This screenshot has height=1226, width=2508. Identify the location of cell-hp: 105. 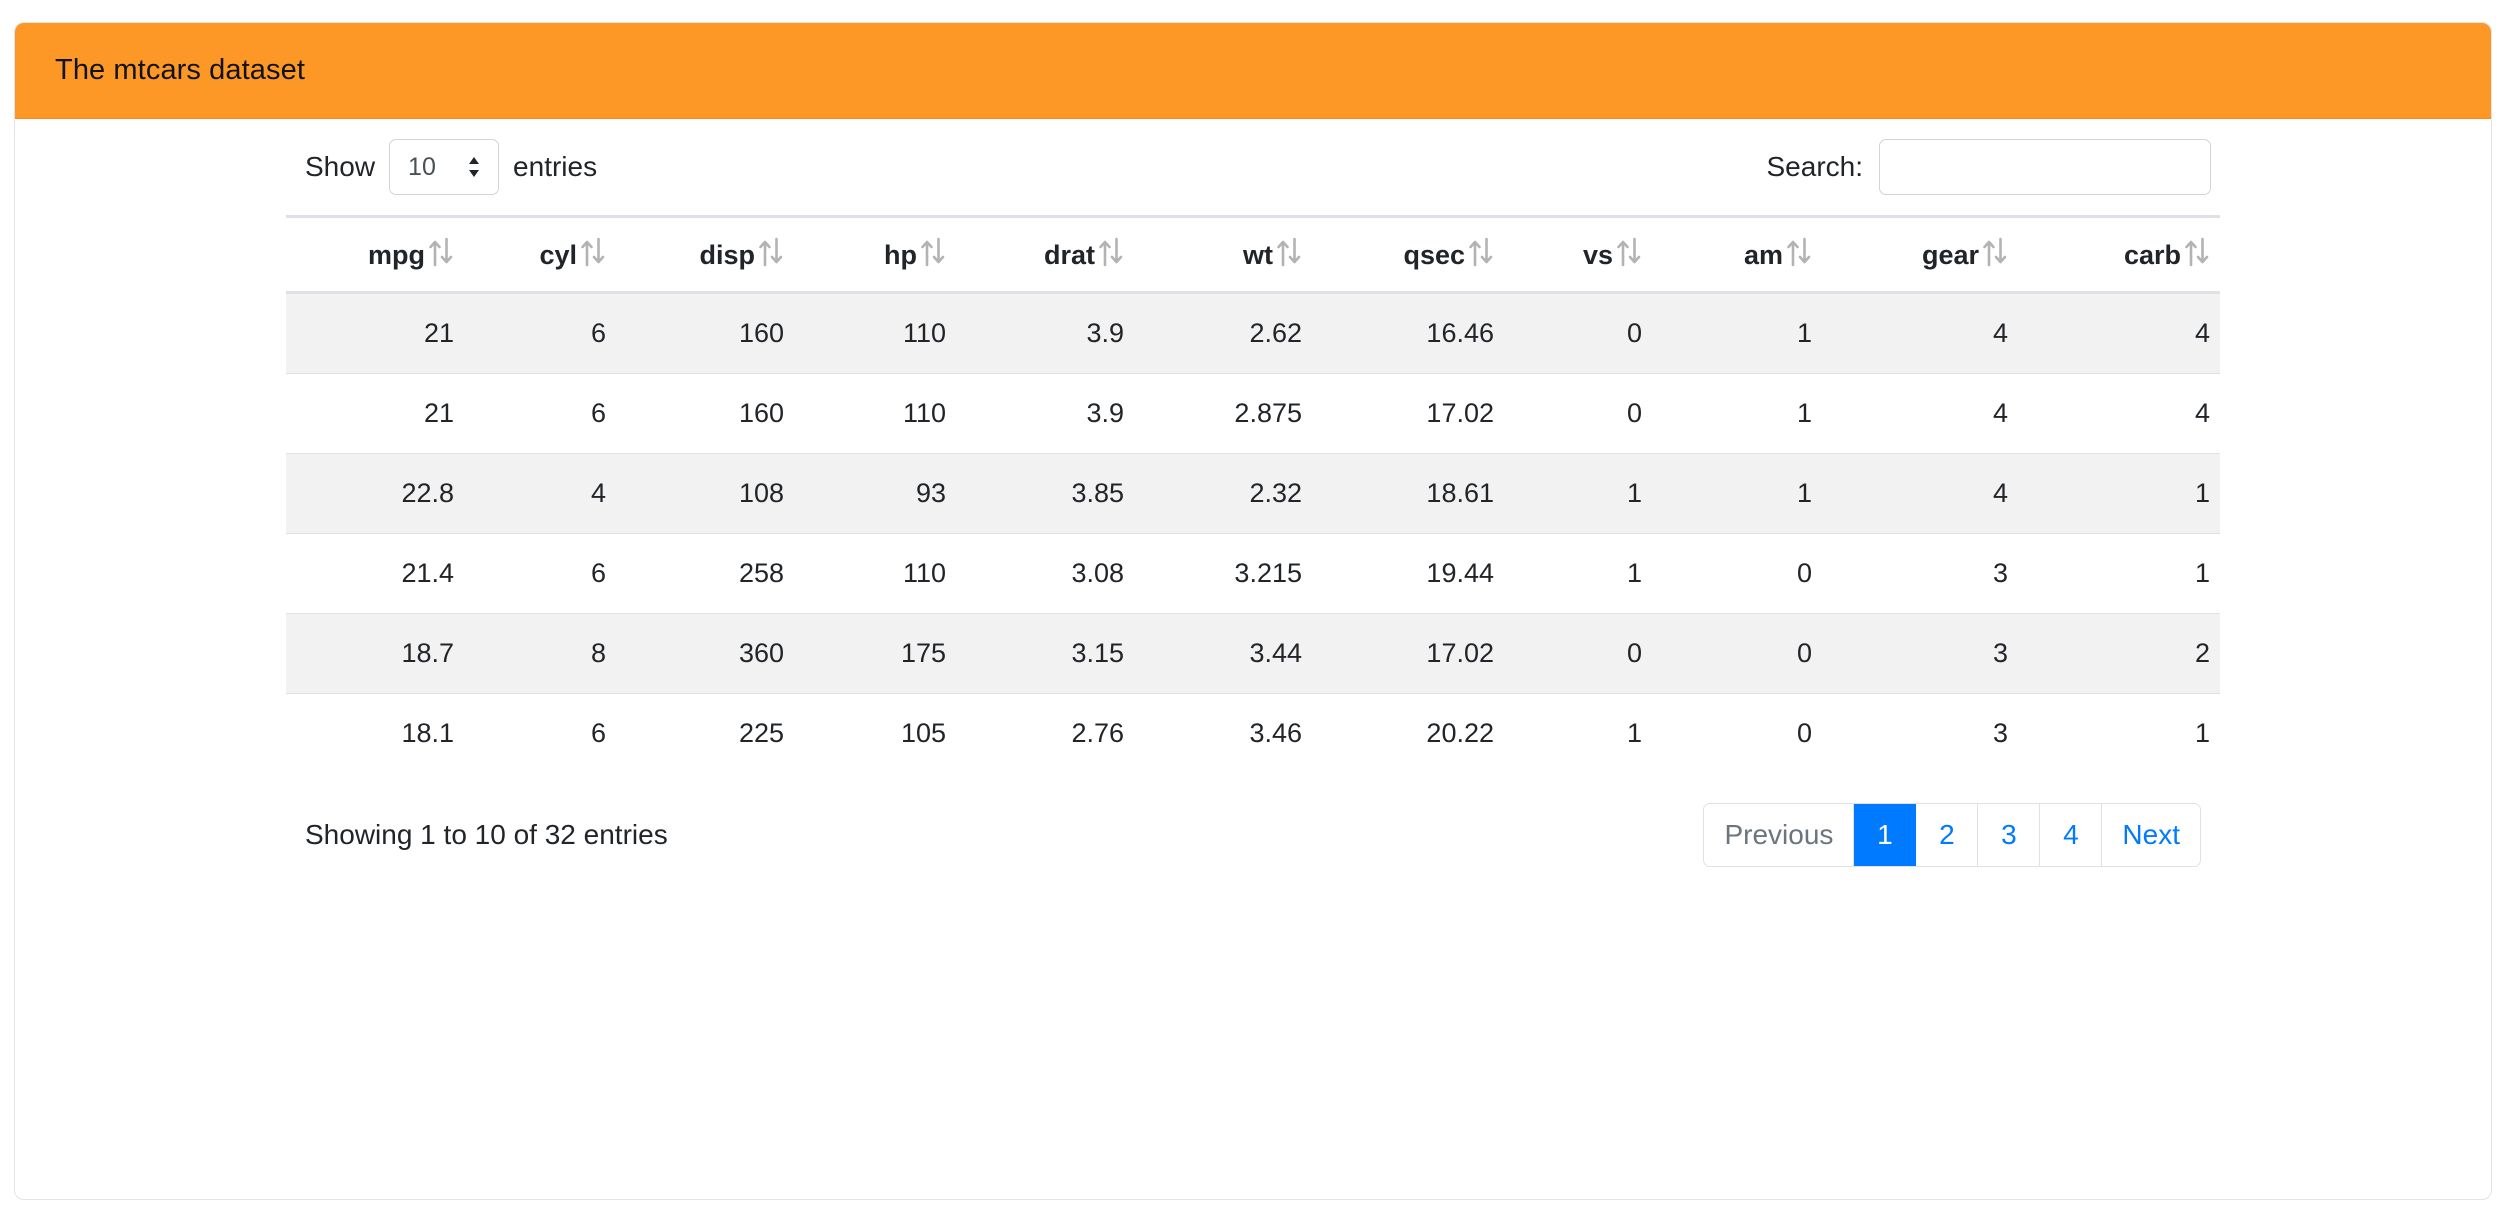
(875, 733).